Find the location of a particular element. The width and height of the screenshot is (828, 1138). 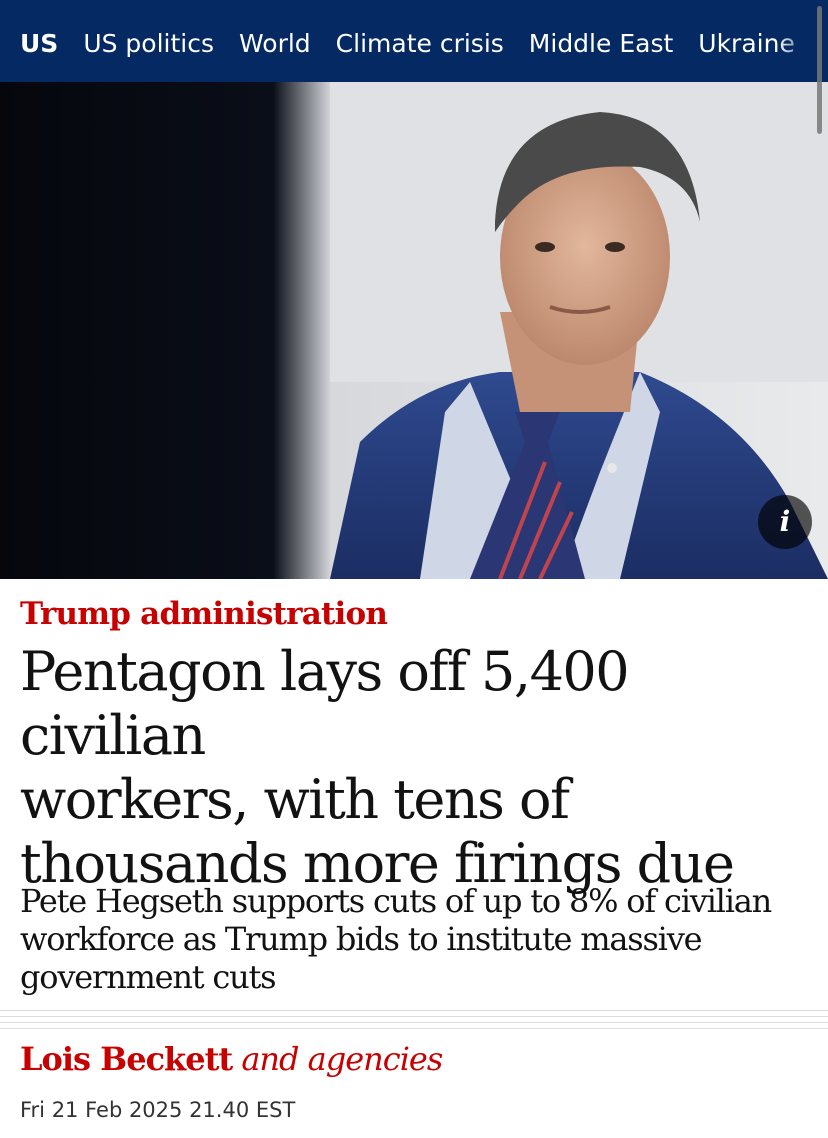

headline-line: Pentagon lays off 5,400 civilian is located at coordinates (325, 703).